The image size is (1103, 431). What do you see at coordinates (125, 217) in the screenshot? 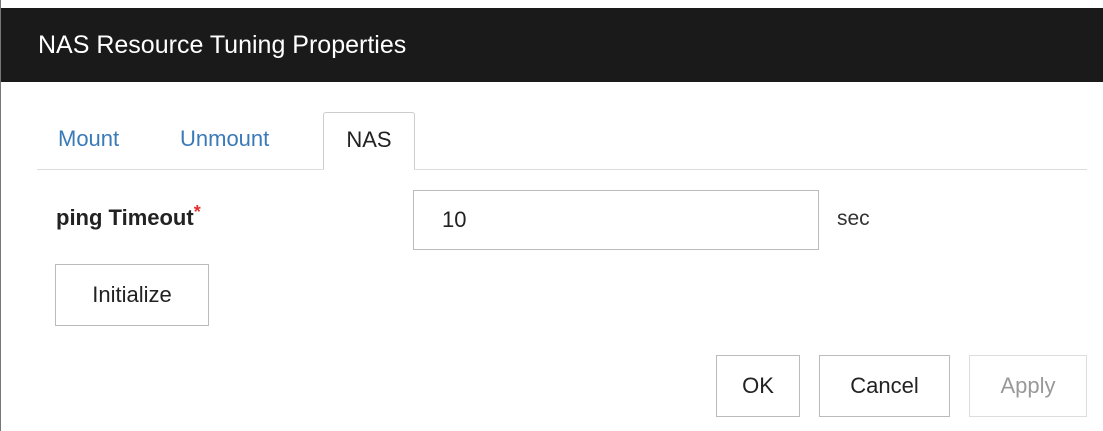
I see `ping-timeout-label-text: ping Timeout` at bounding box center [125, 217].